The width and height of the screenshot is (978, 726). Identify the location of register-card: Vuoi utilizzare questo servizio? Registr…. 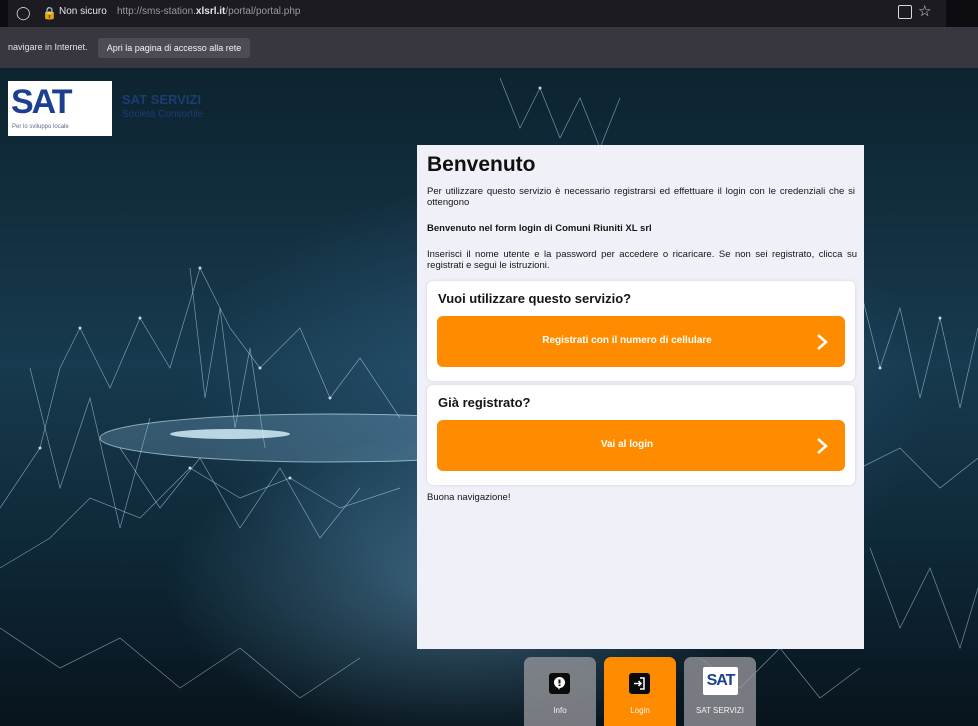
(641, 331).